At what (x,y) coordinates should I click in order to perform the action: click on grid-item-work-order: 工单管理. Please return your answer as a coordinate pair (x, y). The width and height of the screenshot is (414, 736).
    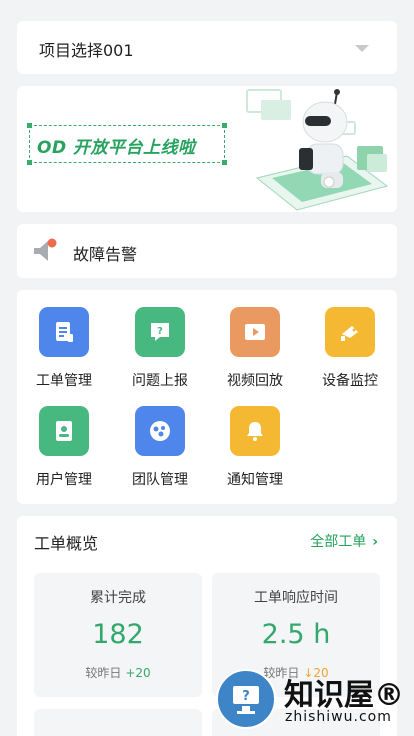
    Looking at the image, I should click on (64, 348).